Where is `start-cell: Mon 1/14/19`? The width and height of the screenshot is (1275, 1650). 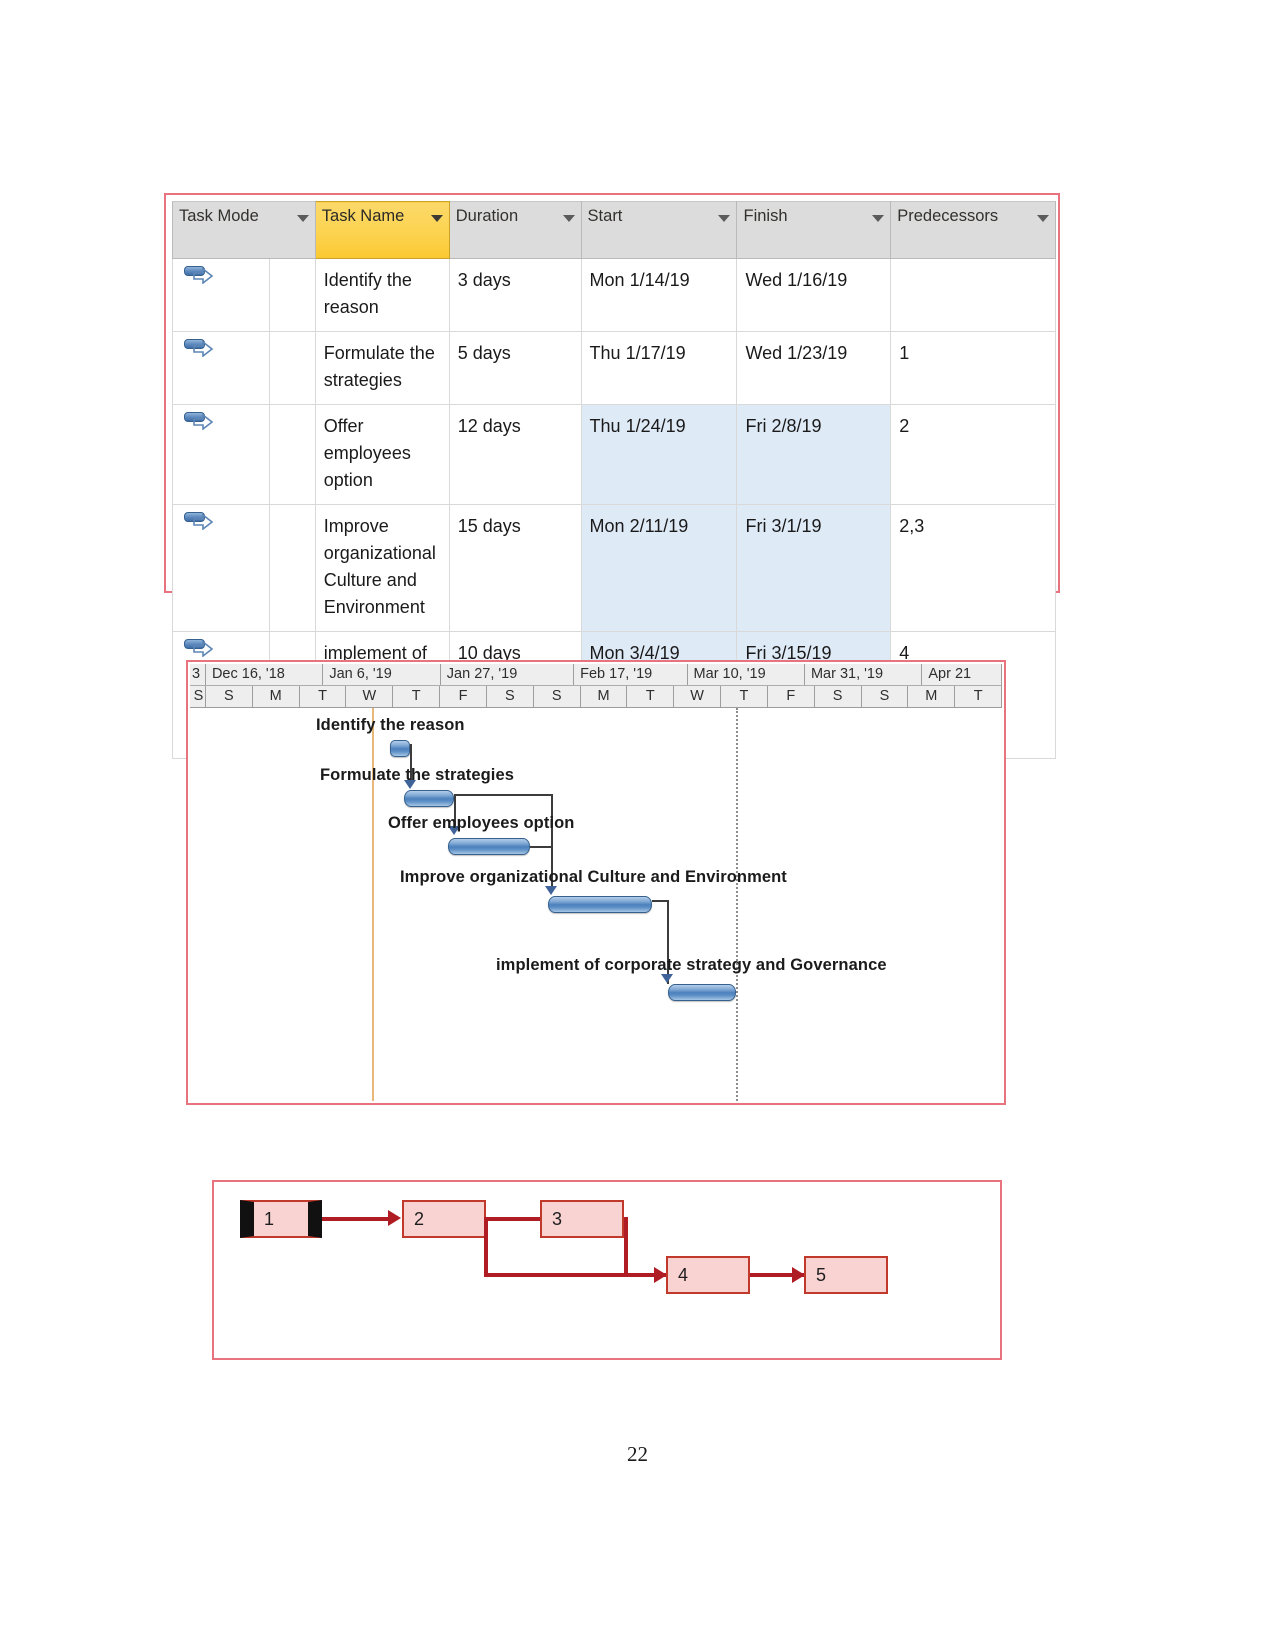
start-cell: Mon 1/14/19 is located at coordinates (659, 295).